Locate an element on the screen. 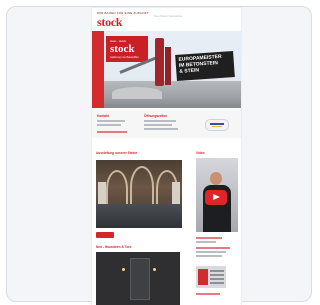  gallery-image is located at coordinates (139, 194).